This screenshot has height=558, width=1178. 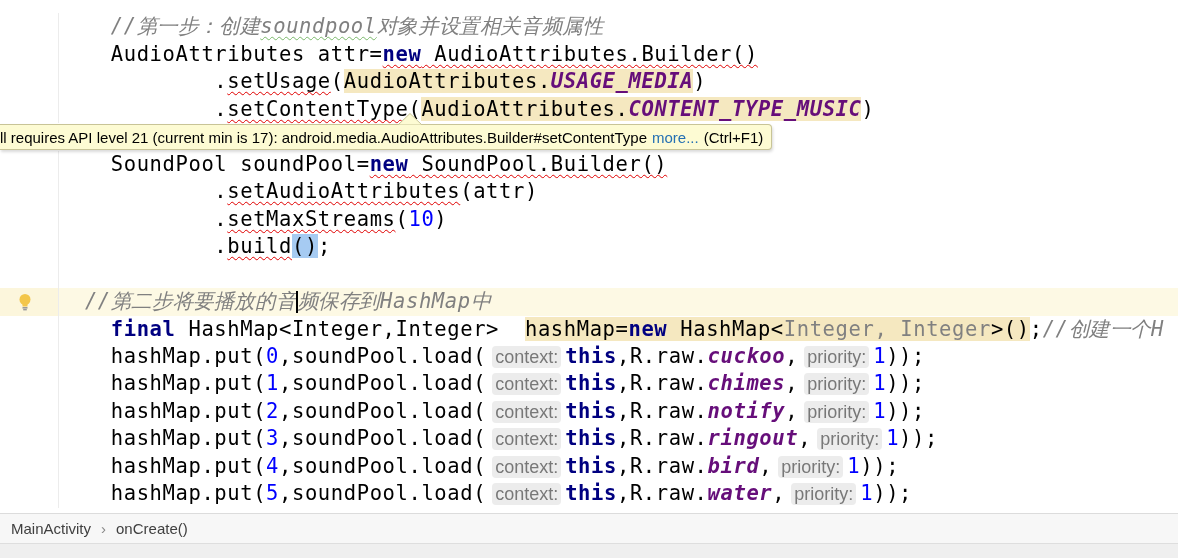 What do you see at coordinates (246, 53) in the screenshot?
I see `code-text: AudioAttributes attr=` at bounding box center [246, 53].